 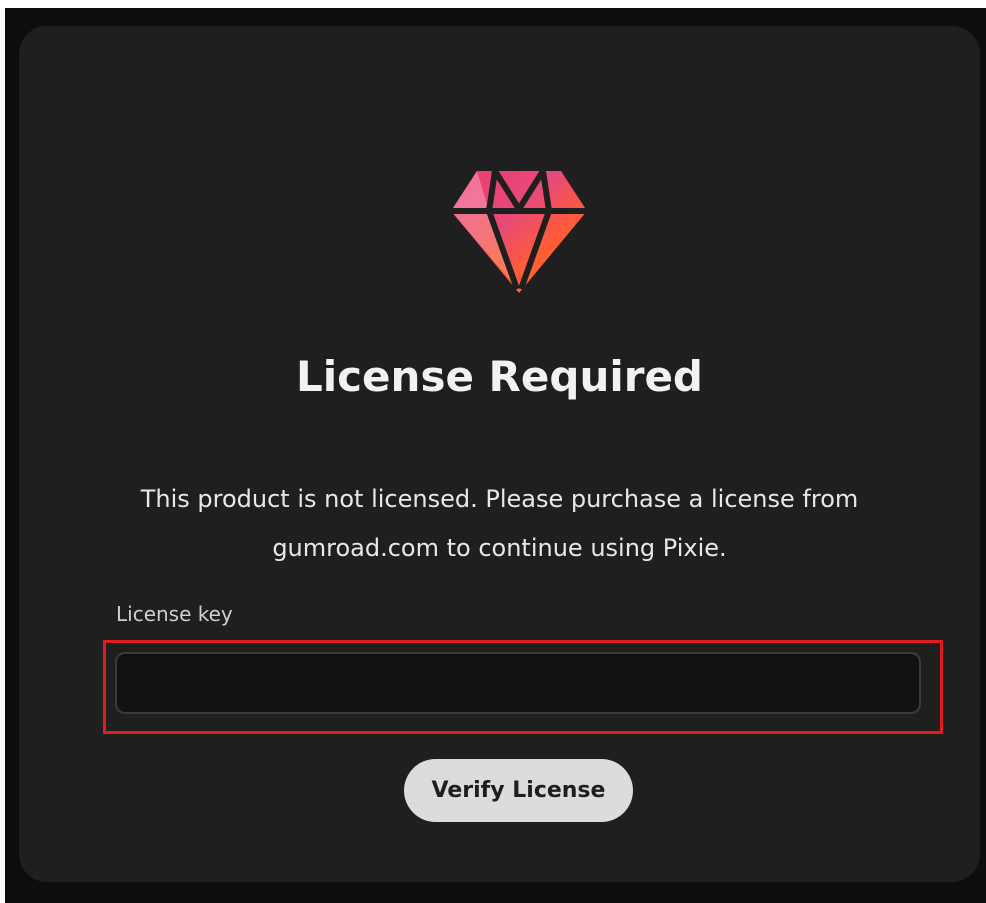 I want to click on message-line-2: gumroad.com to continue using Pixie., so click(x=499, y=548).